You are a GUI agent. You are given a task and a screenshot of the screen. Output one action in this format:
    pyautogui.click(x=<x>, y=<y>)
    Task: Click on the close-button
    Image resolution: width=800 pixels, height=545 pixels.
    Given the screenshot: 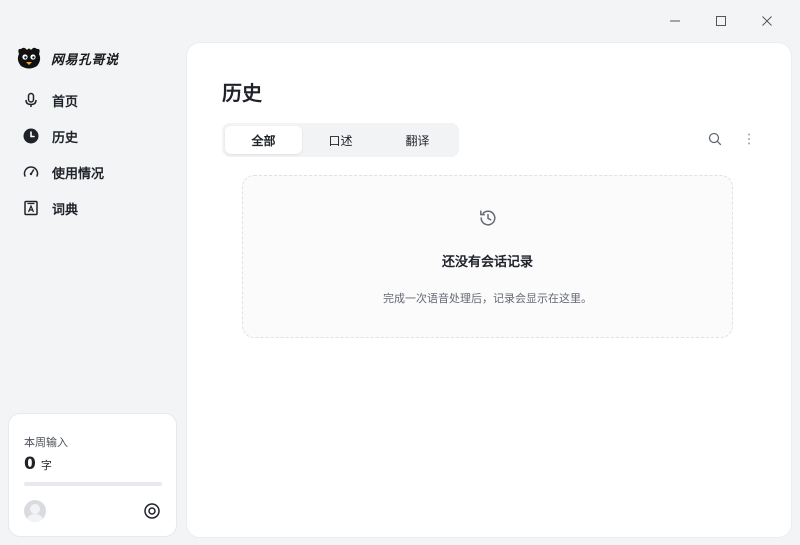 What is the action you would take?
    pyautogui.click(x=767, y=21)
    